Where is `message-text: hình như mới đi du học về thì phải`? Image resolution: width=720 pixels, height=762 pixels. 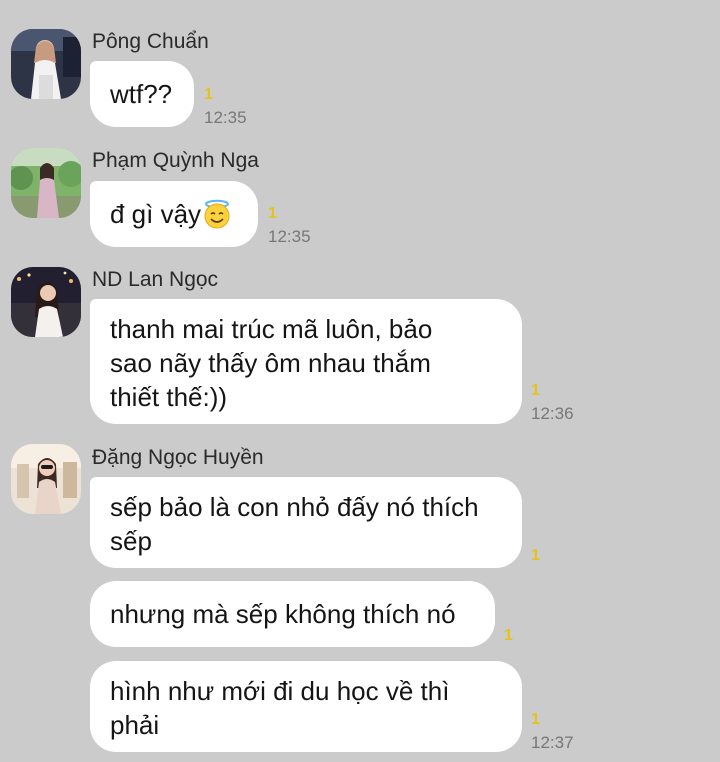 message-text: hình như mới đi du học về thì phải is located at coordinates (280, 708).